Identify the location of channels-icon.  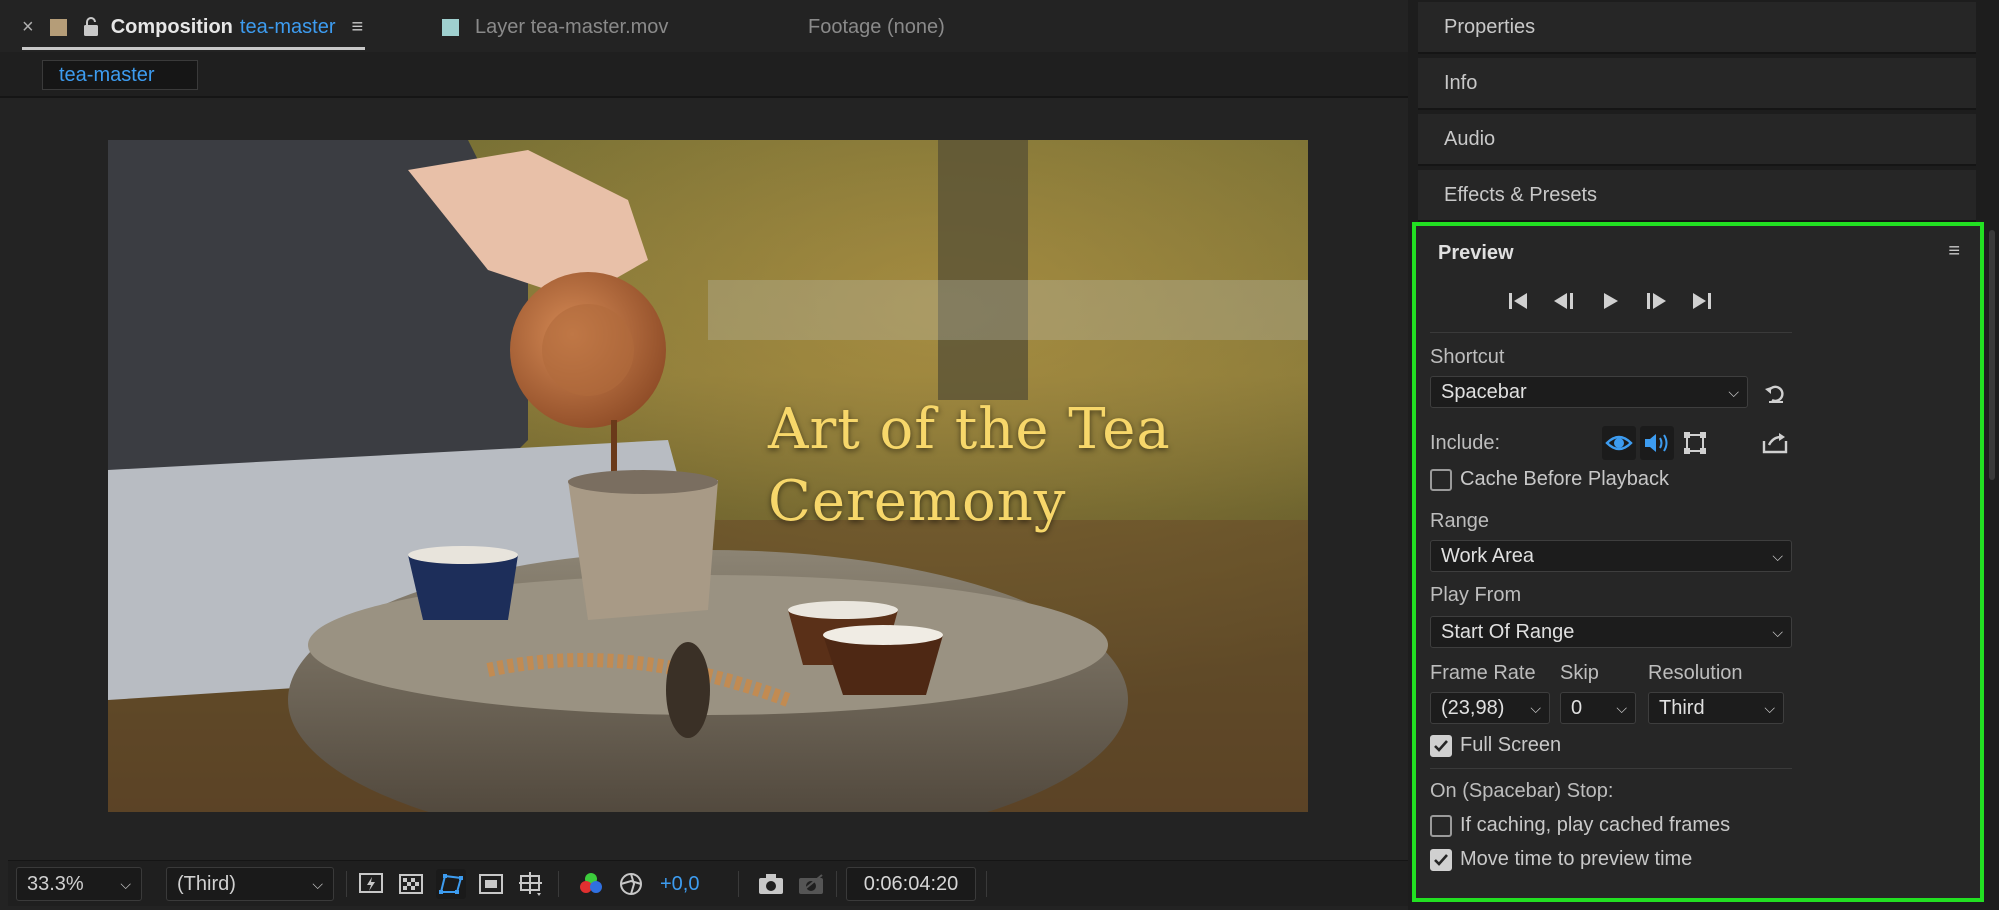
(591, 884).